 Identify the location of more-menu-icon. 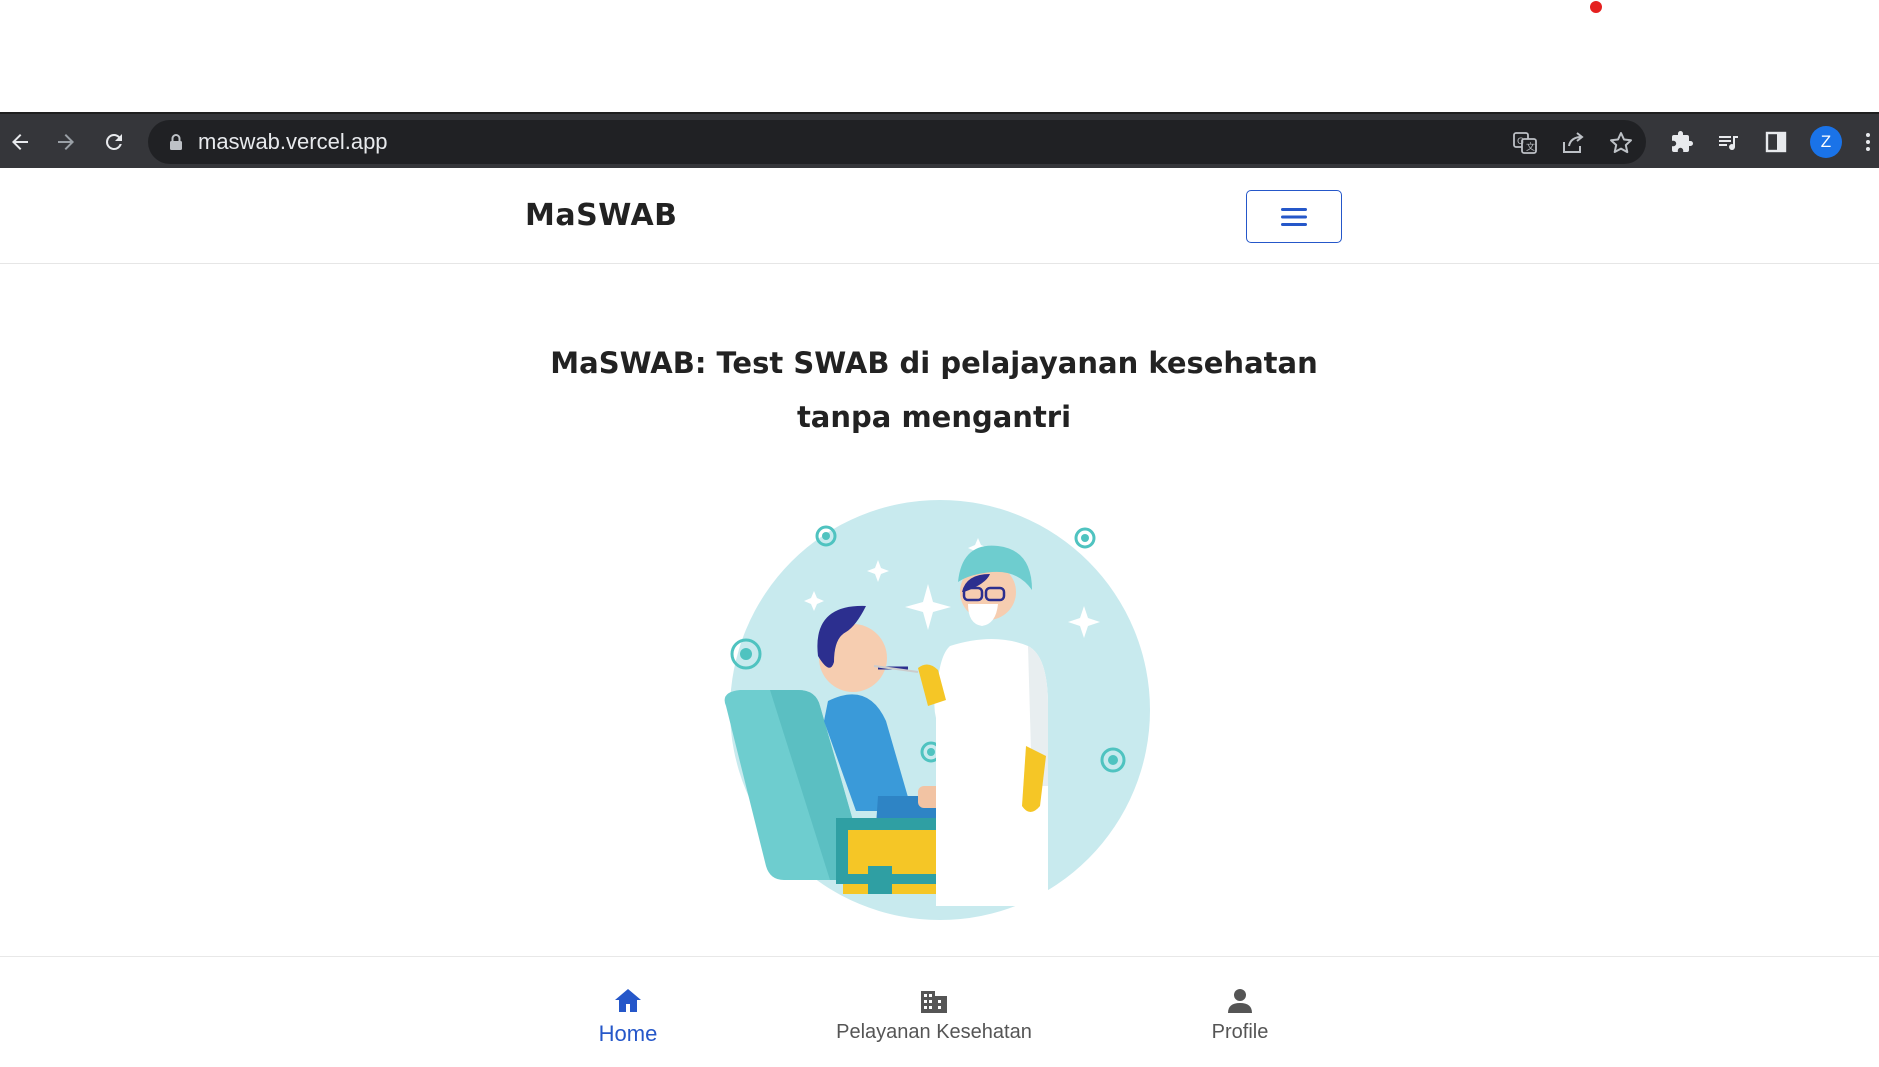
(1868, 142).